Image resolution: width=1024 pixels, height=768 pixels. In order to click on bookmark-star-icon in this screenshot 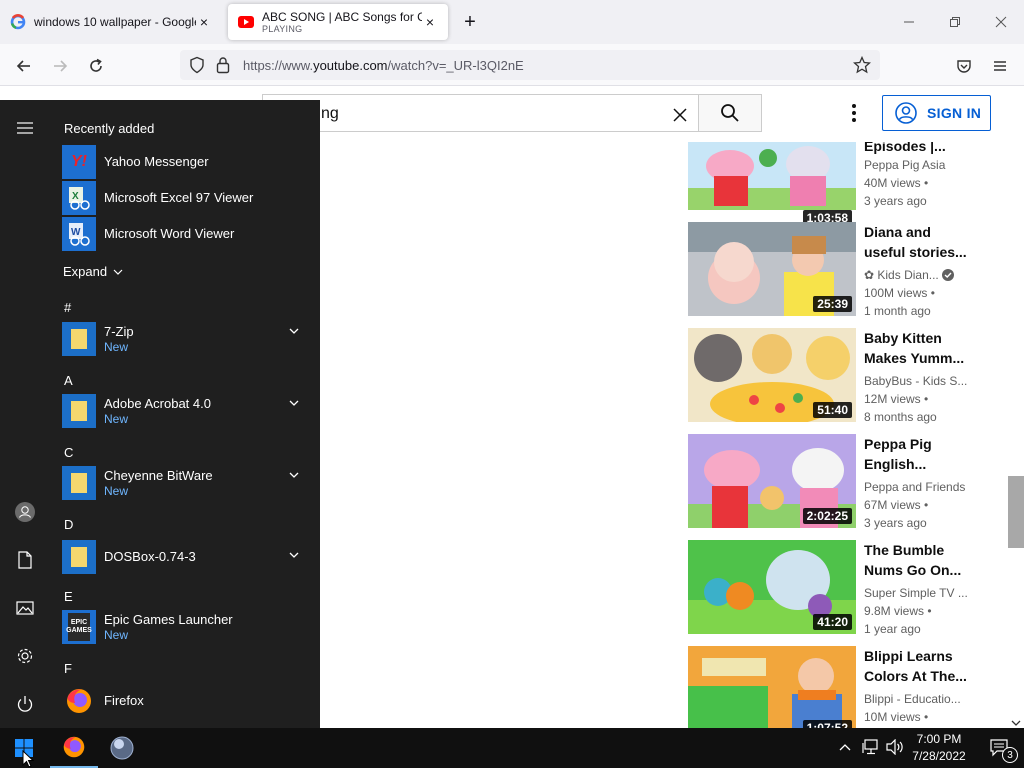, I will do `click(862, 67)`.